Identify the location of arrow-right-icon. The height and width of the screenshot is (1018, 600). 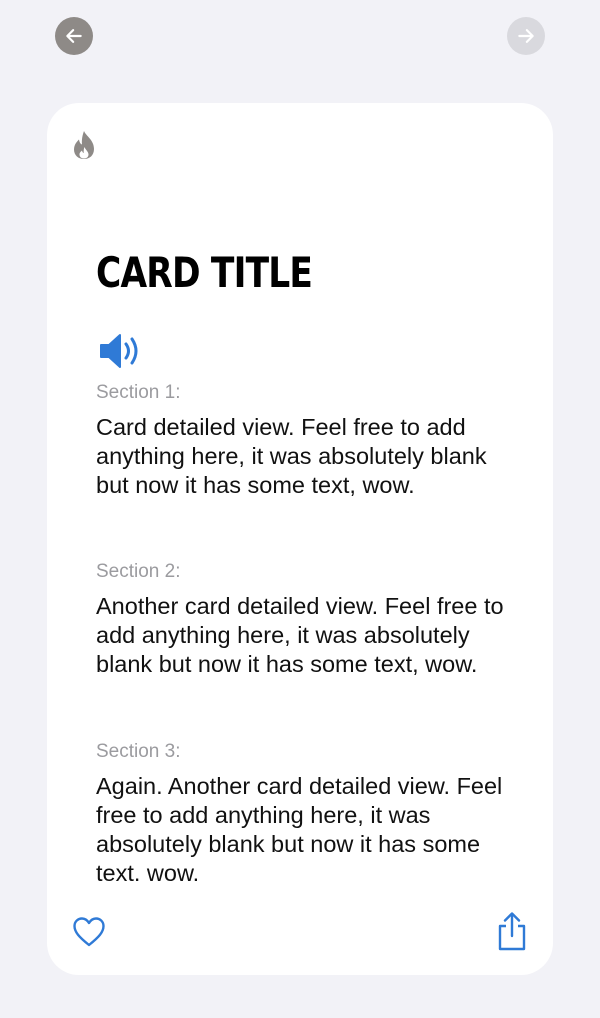
(526, 36).